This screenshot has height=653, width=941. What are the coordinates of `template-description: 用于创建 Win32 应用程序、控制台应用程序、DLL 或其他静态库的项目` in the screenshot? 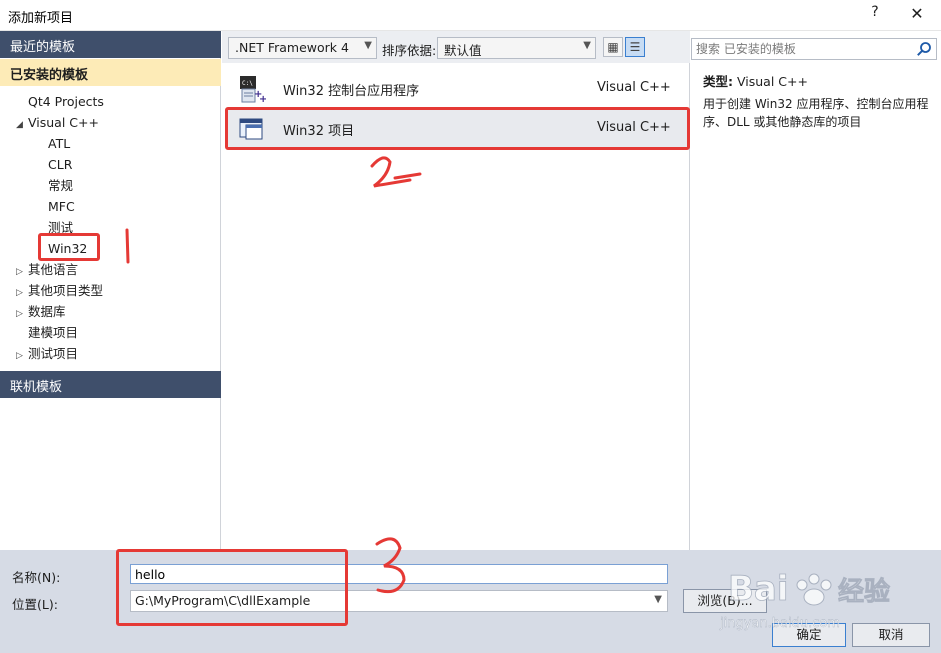 It's located at (816, 113).